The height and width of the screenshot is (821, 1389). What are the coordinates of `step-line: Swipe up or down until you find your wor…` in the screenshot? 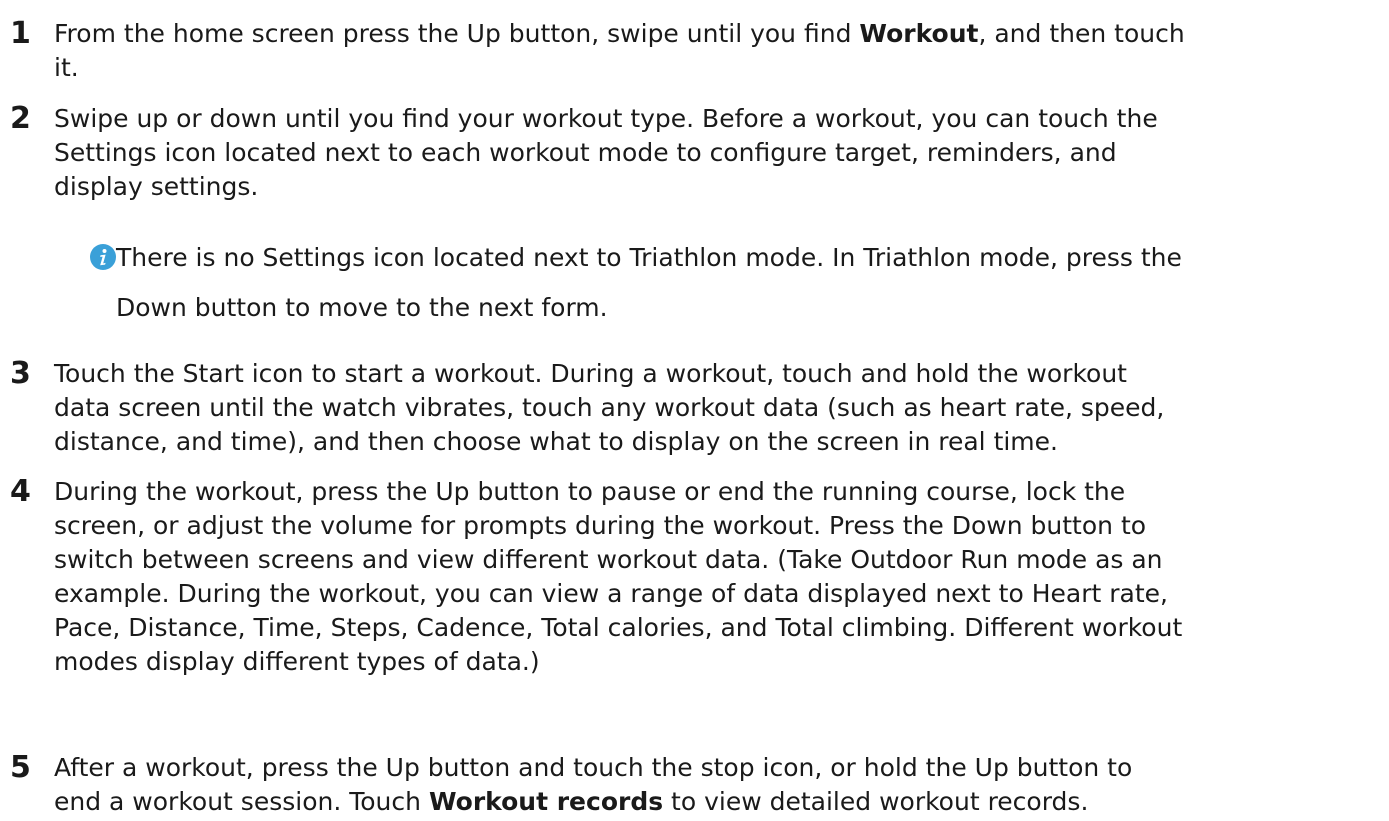 It's located at (606, 118).